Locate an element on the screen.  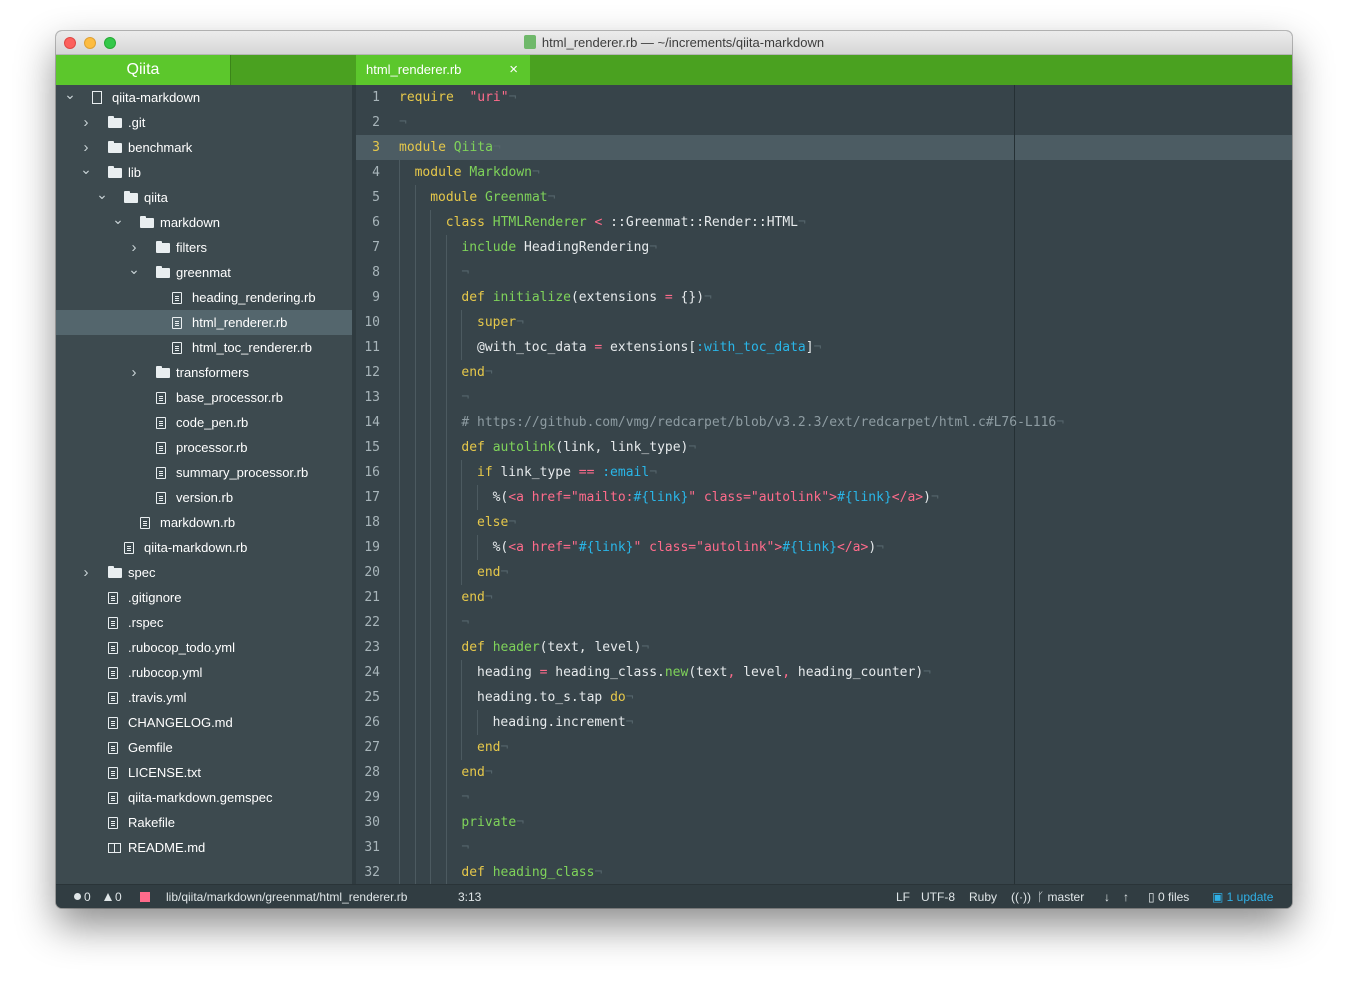
code-line: 8 ¬ is located at coordinates (824, 272).